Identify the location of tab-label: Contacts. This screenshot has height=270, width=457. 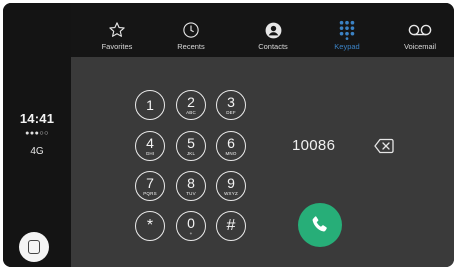
(273, 46).